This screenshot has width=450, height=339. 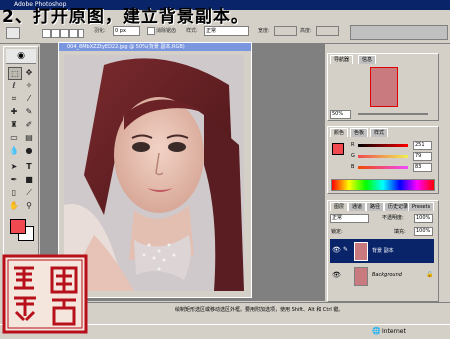 What do you see at coordinates (14, 179) in the screenshot?
I see `pen-tool-icon: ✒` at bounding box center [14, 179].